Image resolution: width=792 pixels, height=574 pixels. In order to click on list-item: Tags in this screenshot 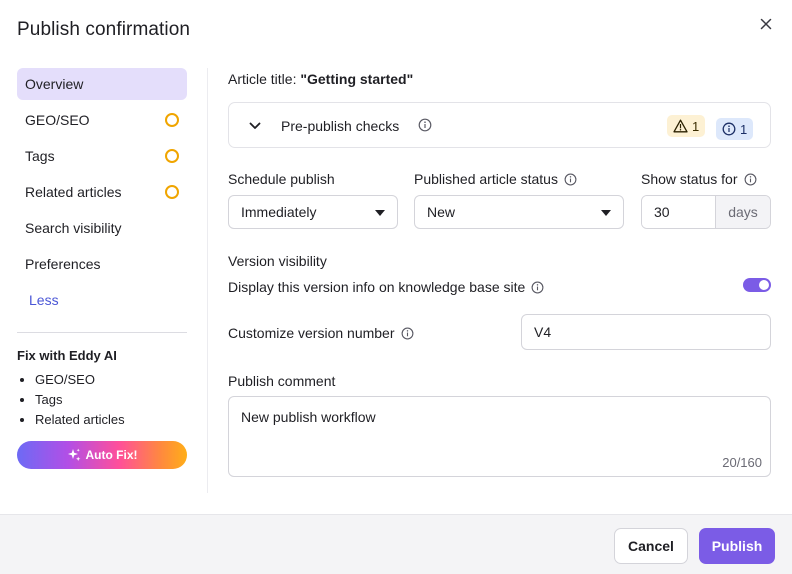, I will do `click(71, 401)`.